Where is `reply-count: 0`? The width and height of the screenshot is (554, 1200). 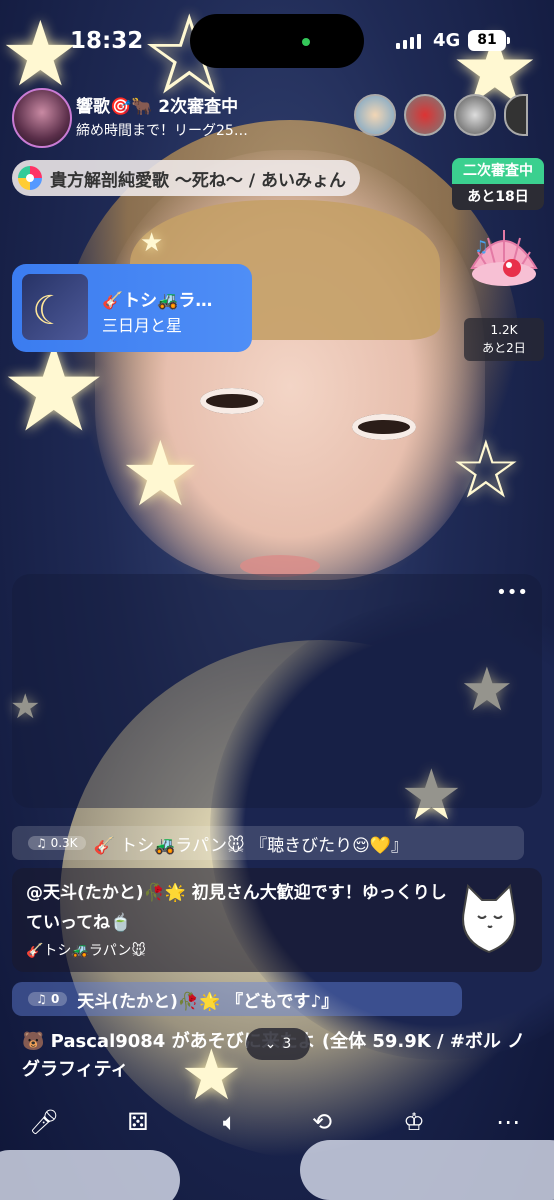 reply-count: 0 is located at coordinates (55, 999).